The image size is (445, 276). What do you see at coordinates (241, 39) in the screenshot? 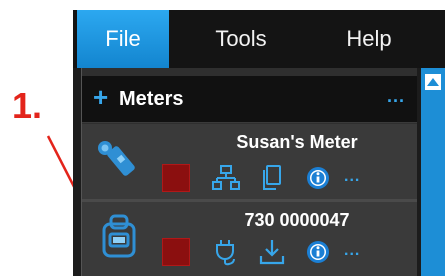
I see `menu-tools: Tools` at bounding box center [241, 39].